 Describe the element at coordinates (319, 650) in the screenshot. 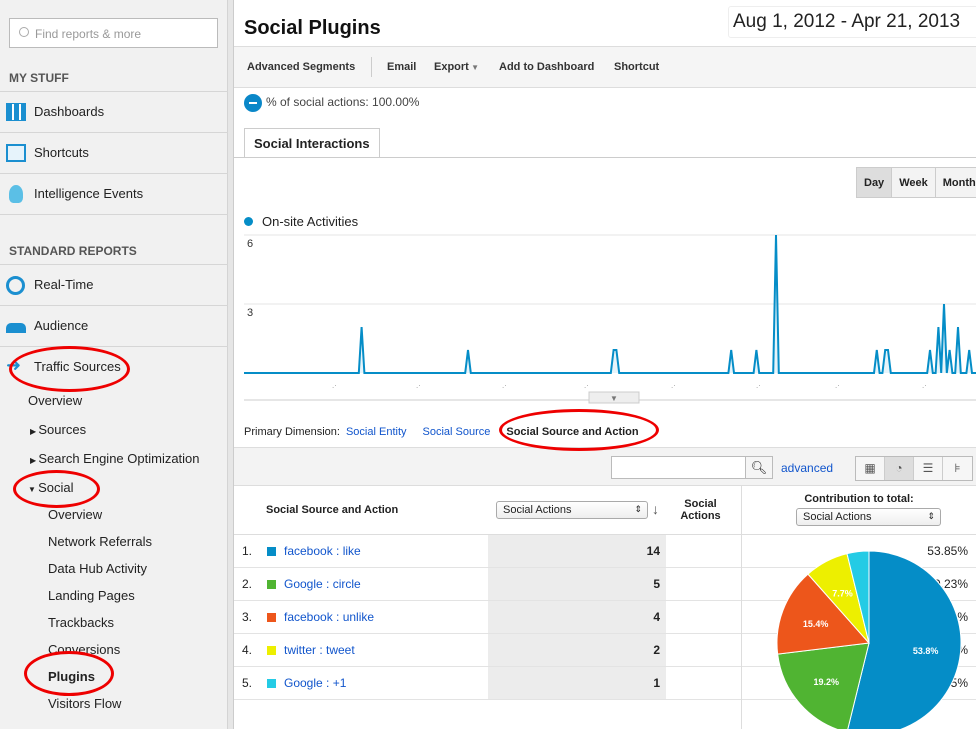

I see `row-link: twitter : tweet` at that location.